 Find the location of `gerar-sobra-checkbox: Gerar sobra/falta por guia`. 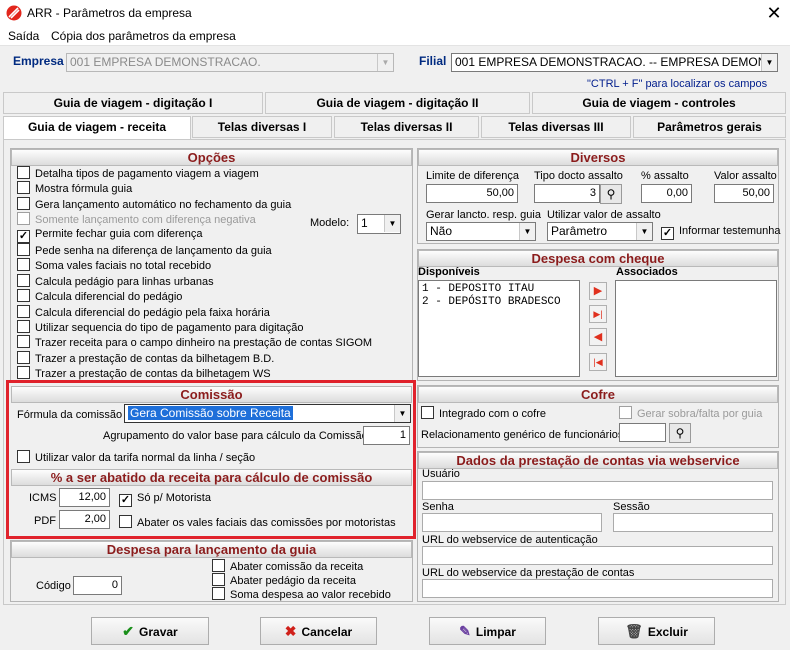

gerar-sobra-checkbox: Gerar sobra/falta por guia is located at coordinates (690, 413).